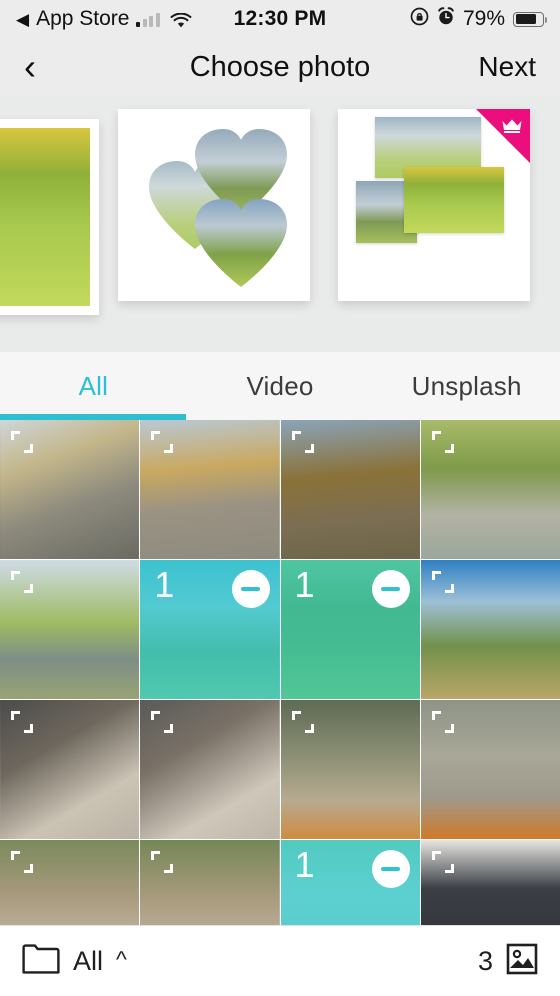 This screenshot has width=560, height=996. Describe the element at coordinates (512, 126) in the screenshot. I see `crown-icon` at that location.